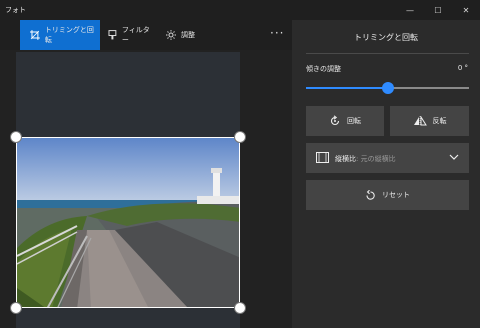  What do you see at coordinates (386, 37) in the screenshot?
I see `panel-title: トリミングと回転` at bounding box center [386, 37].